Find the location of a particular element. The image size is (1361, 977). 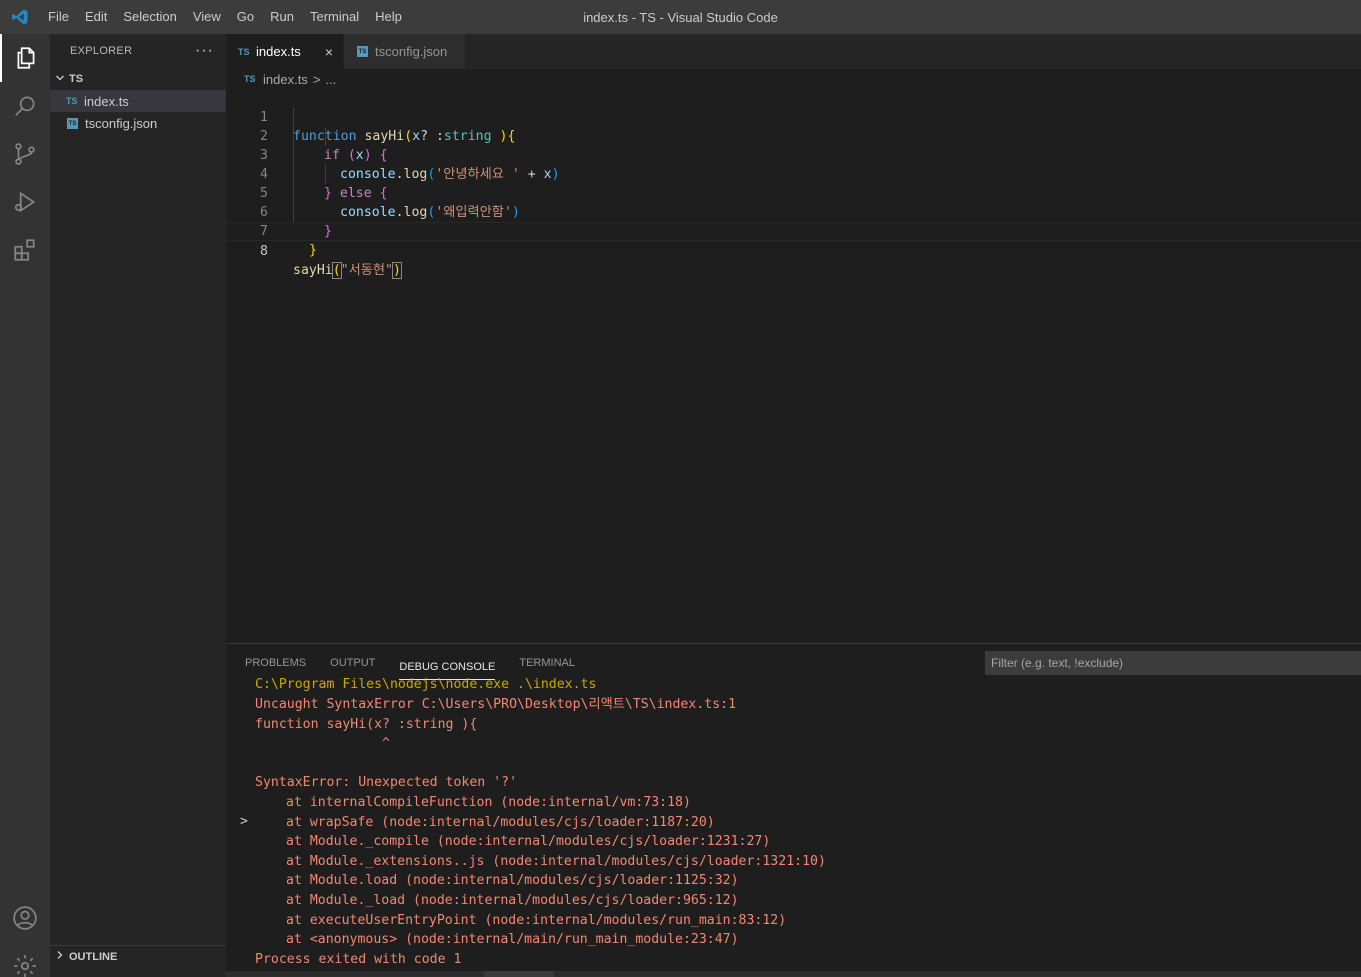

string: "서동현" is located at coordinates (366, 270).